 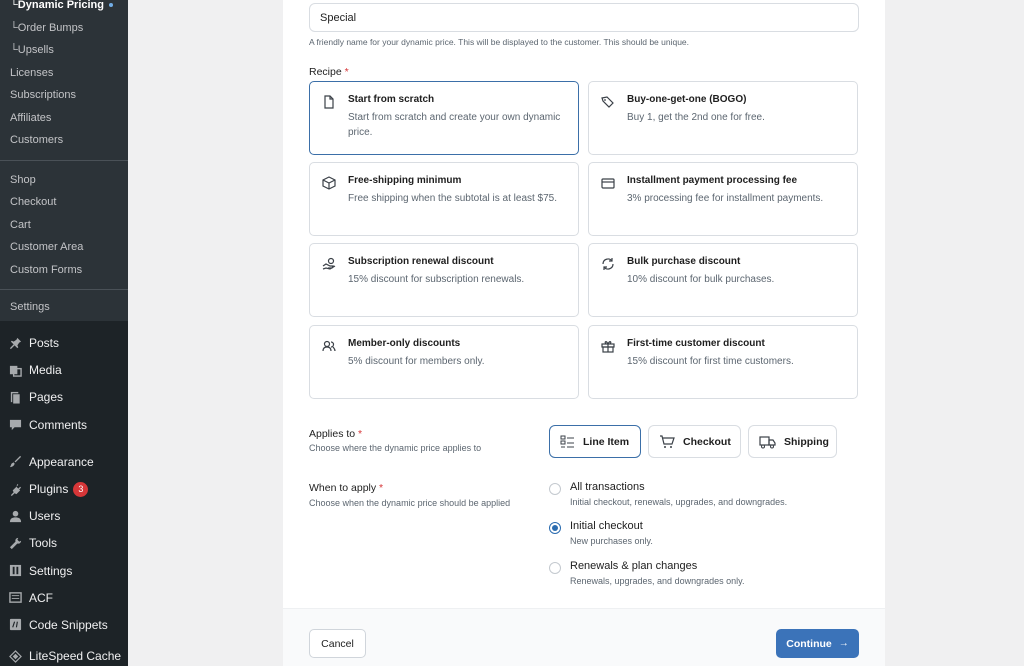 What do you see at coordinates (64, 95) in the screenshot?
I see `submenu-item-subscriptions: Subscriptions` at bounding box center [64, 95].